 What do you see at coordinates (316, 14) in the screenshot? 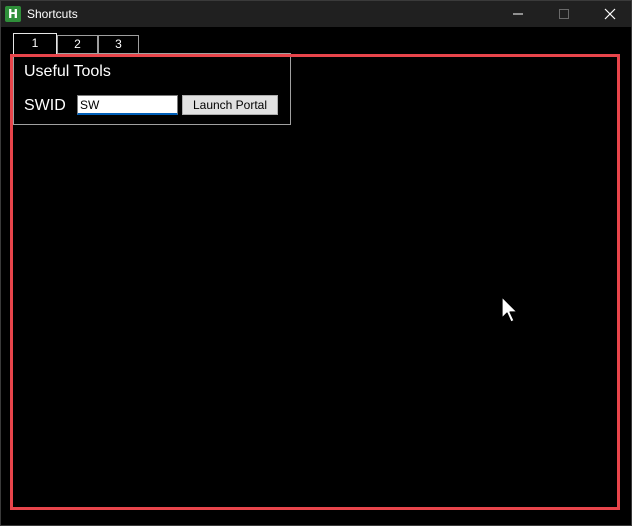
I see `title-bar: H Shortcuts` at bounding box center [316, 14].